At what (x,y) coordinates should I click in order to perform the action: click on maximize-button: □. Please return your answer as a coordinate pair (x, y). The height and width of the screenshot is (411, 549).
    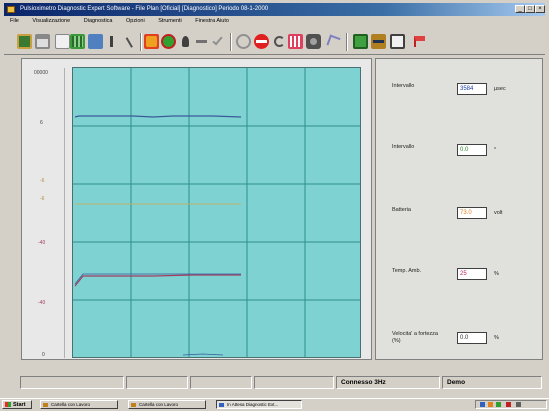
    Looking at the image, I should click on (530, 9).